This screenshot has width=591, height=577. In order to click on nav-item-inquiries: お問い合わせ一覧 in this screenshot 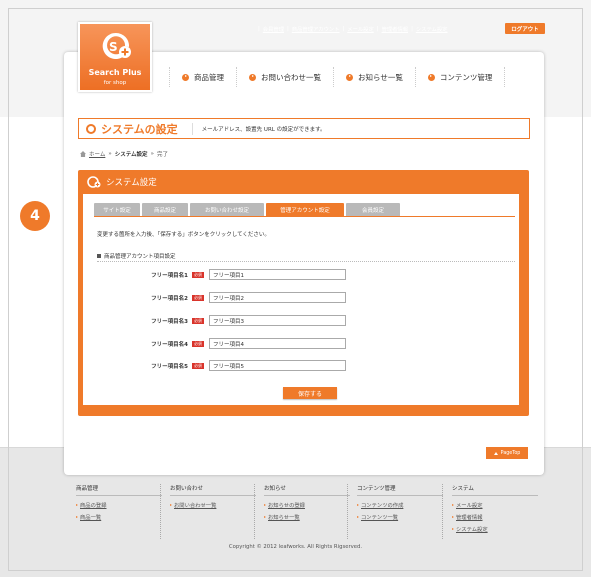, I will do `click(284, 77)`.